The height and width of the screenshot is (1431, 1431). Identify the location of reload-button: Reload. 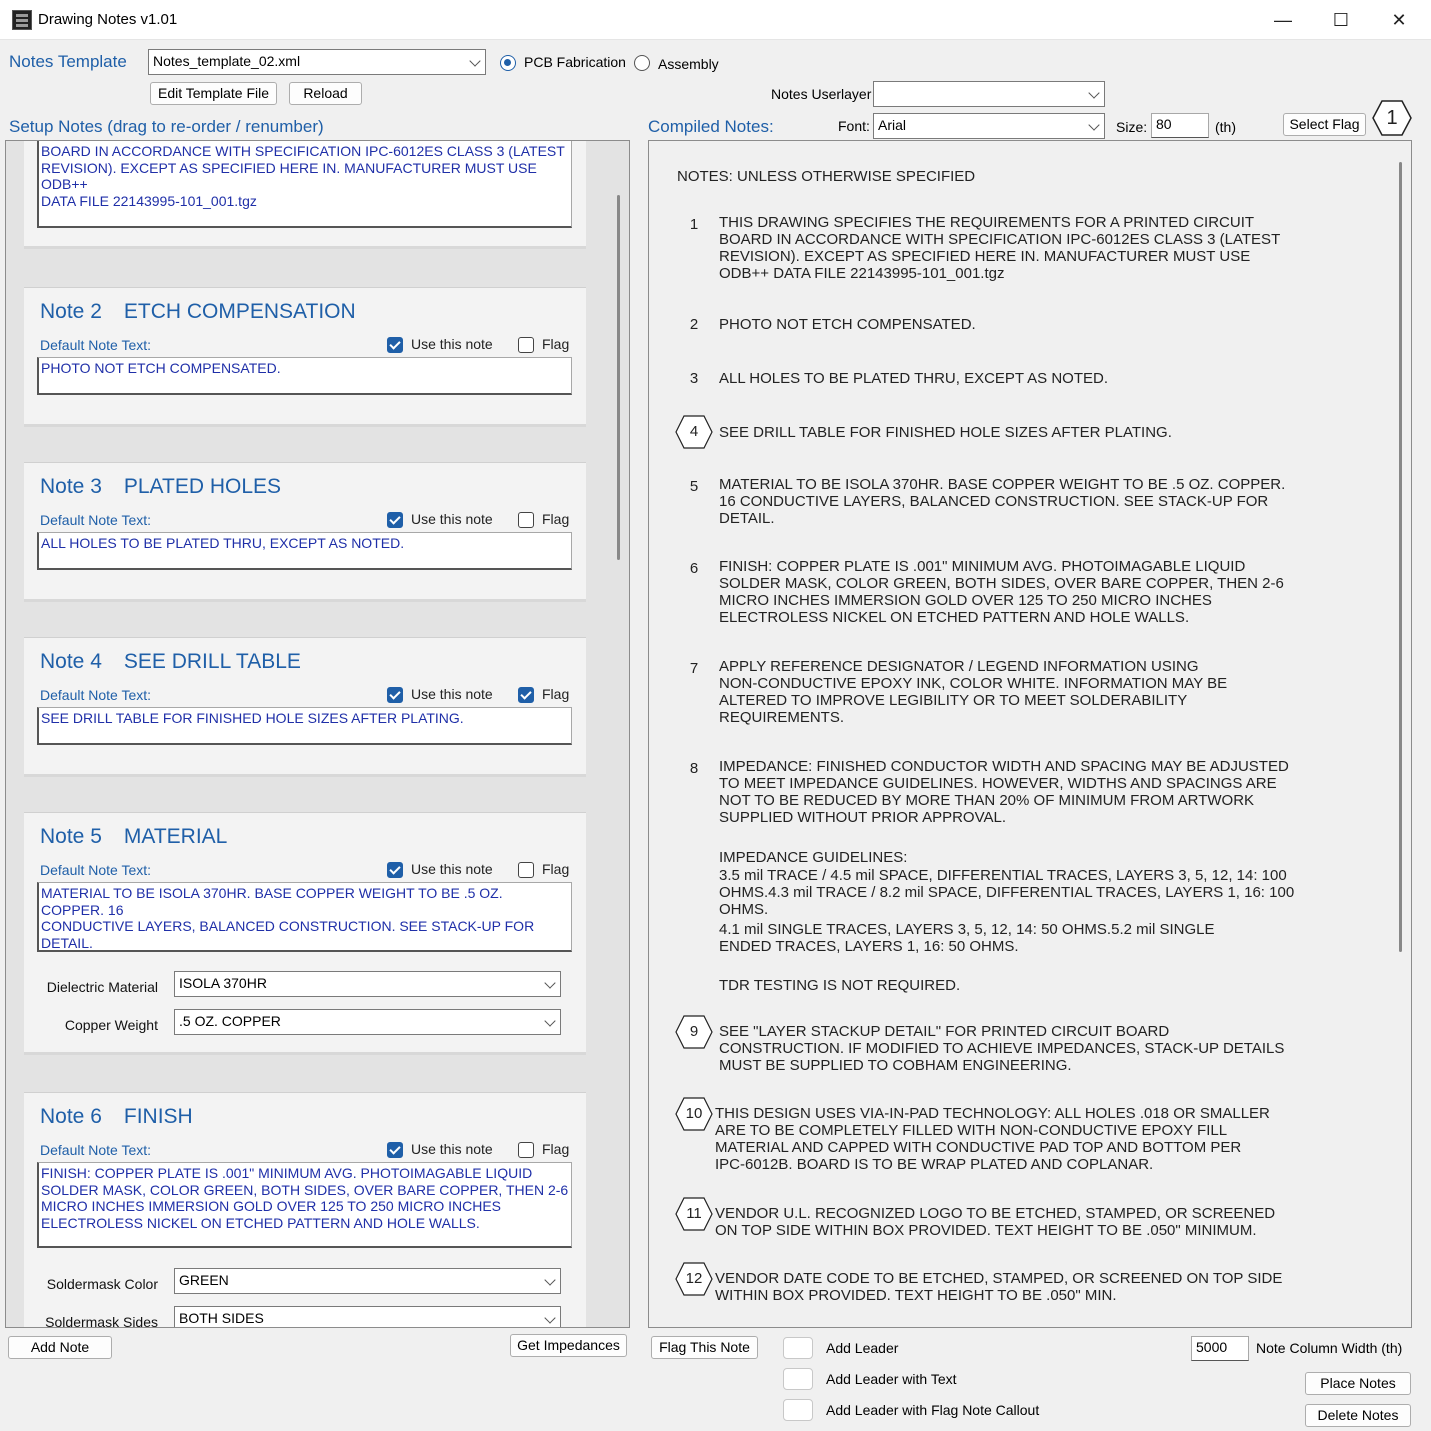
(325, 93).